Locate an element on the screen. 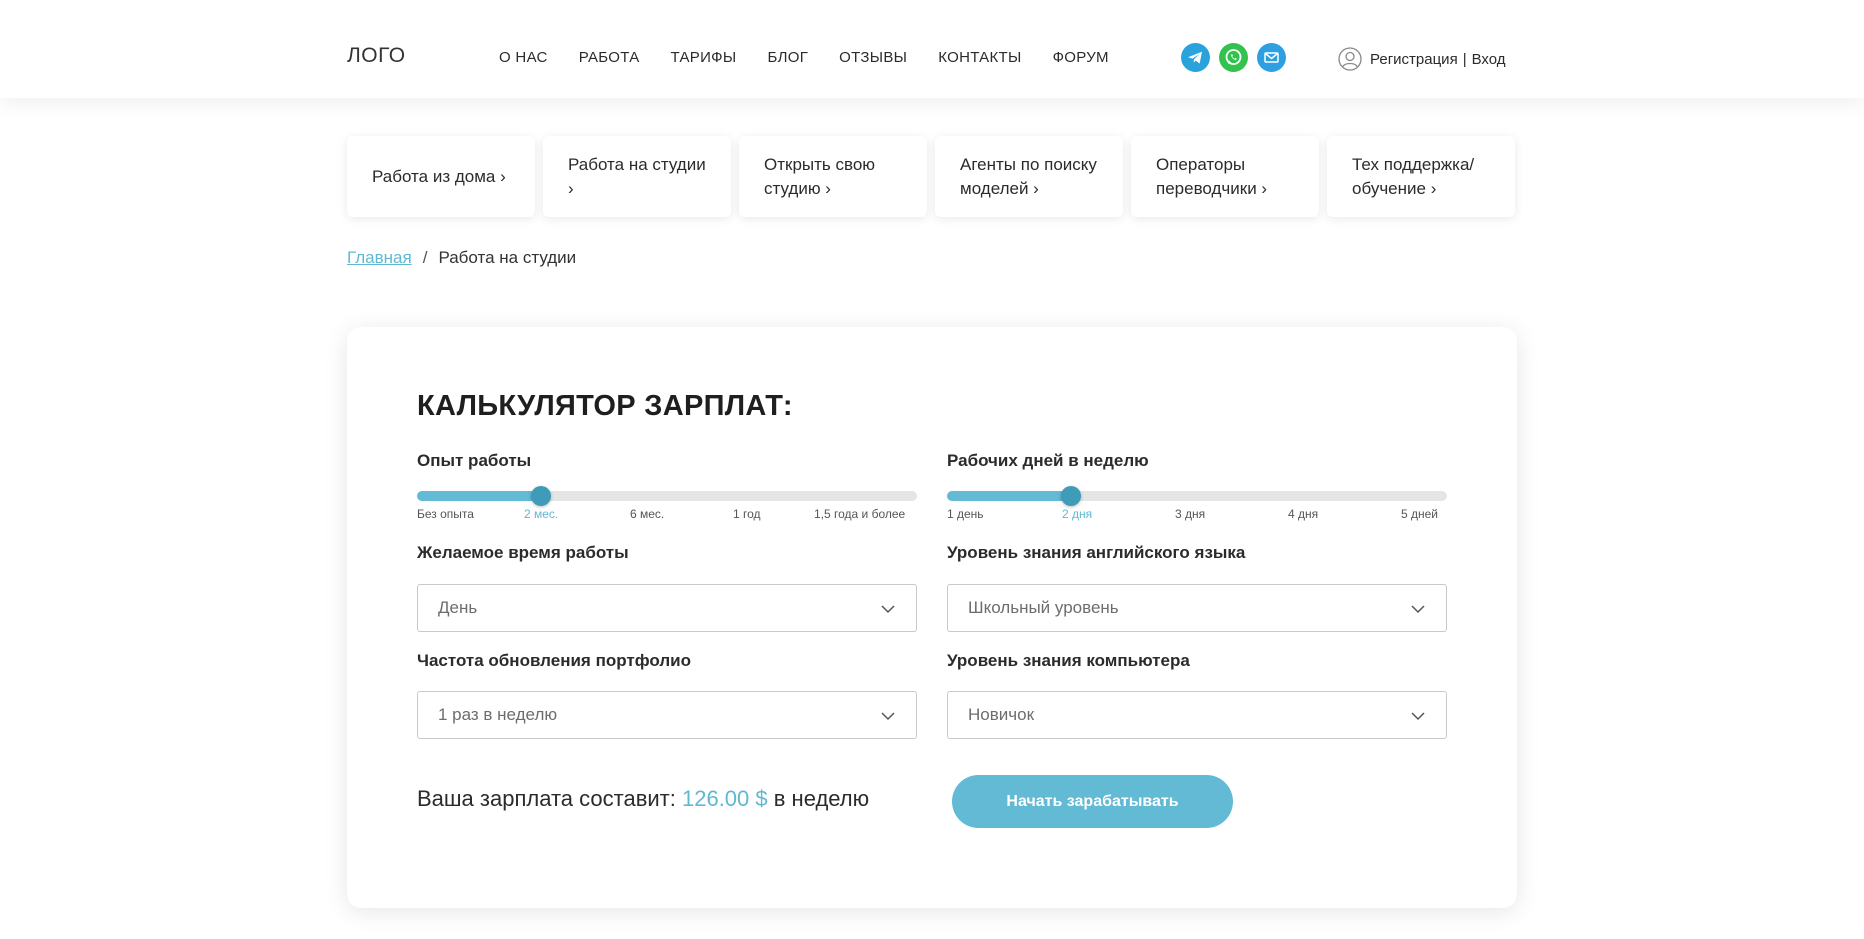  nav-item-blog: БЛОГ is located at coordinates (787, 57).